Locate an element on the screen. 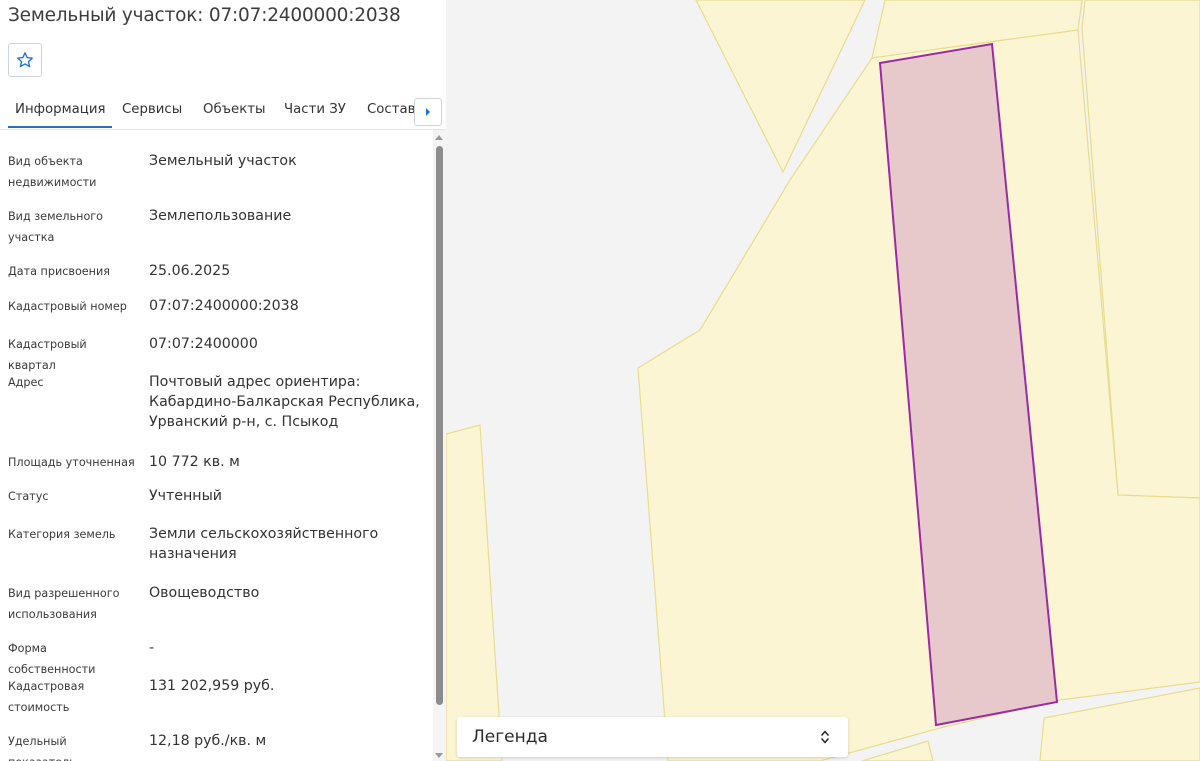  info-label: Кадастровый номер is located at coordinates (67, 306).